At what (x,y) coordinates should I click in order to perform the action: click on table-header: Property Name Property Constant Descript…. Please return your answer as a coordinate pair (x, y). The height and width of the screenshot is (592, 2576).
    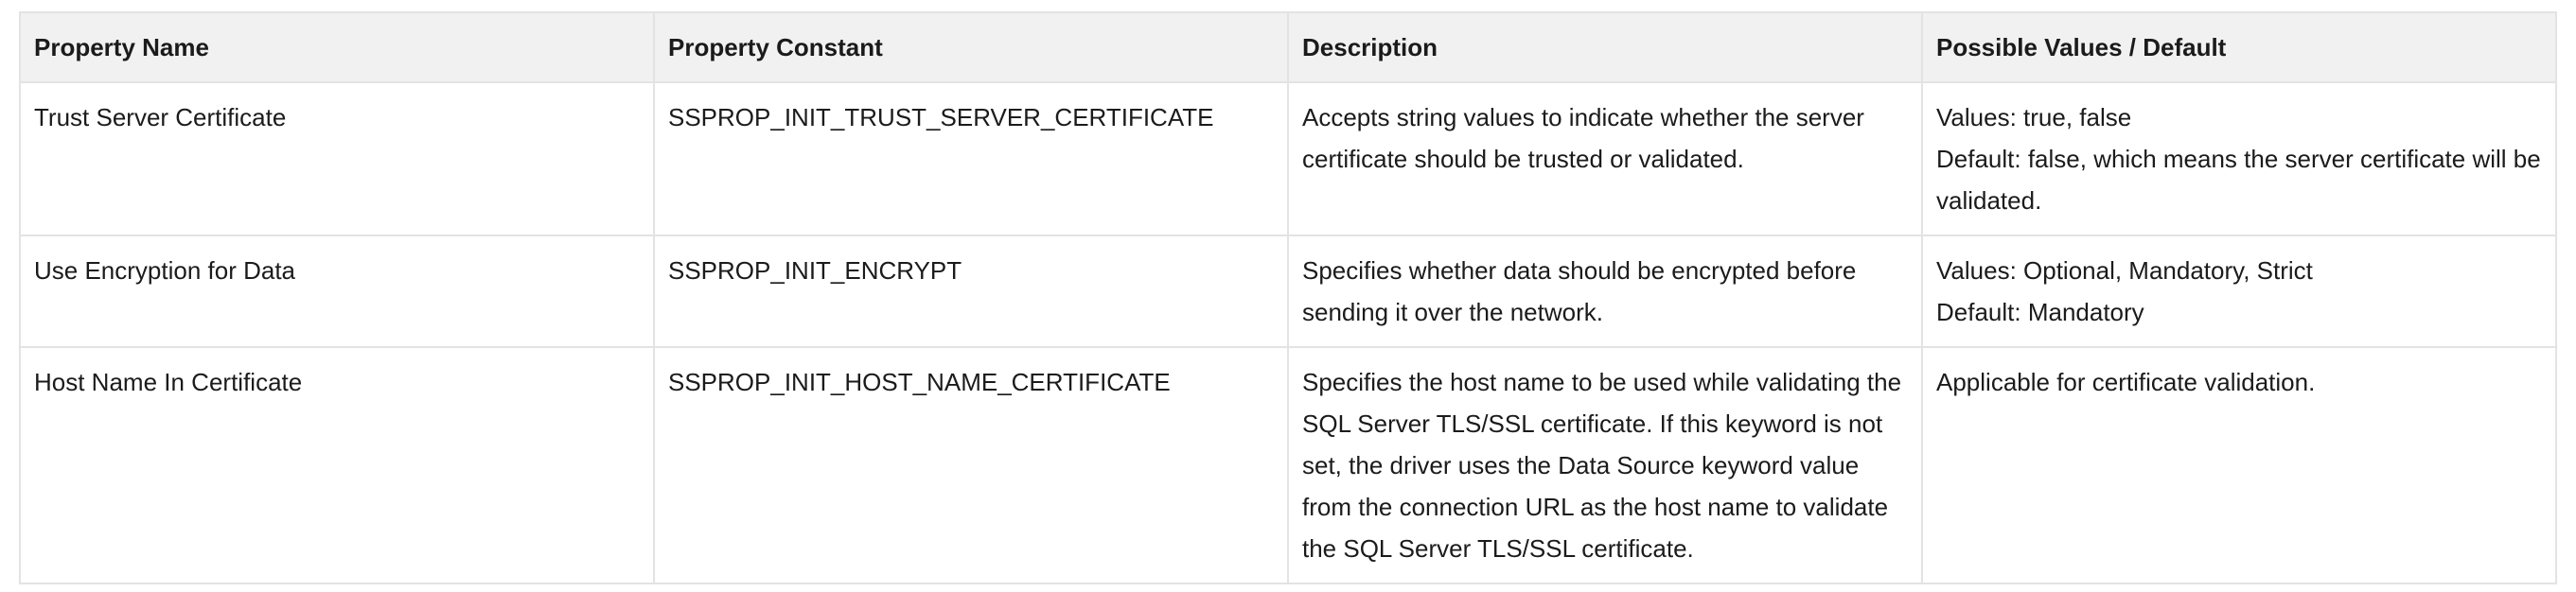
    Looking at the image, I should click on (1288, 47).